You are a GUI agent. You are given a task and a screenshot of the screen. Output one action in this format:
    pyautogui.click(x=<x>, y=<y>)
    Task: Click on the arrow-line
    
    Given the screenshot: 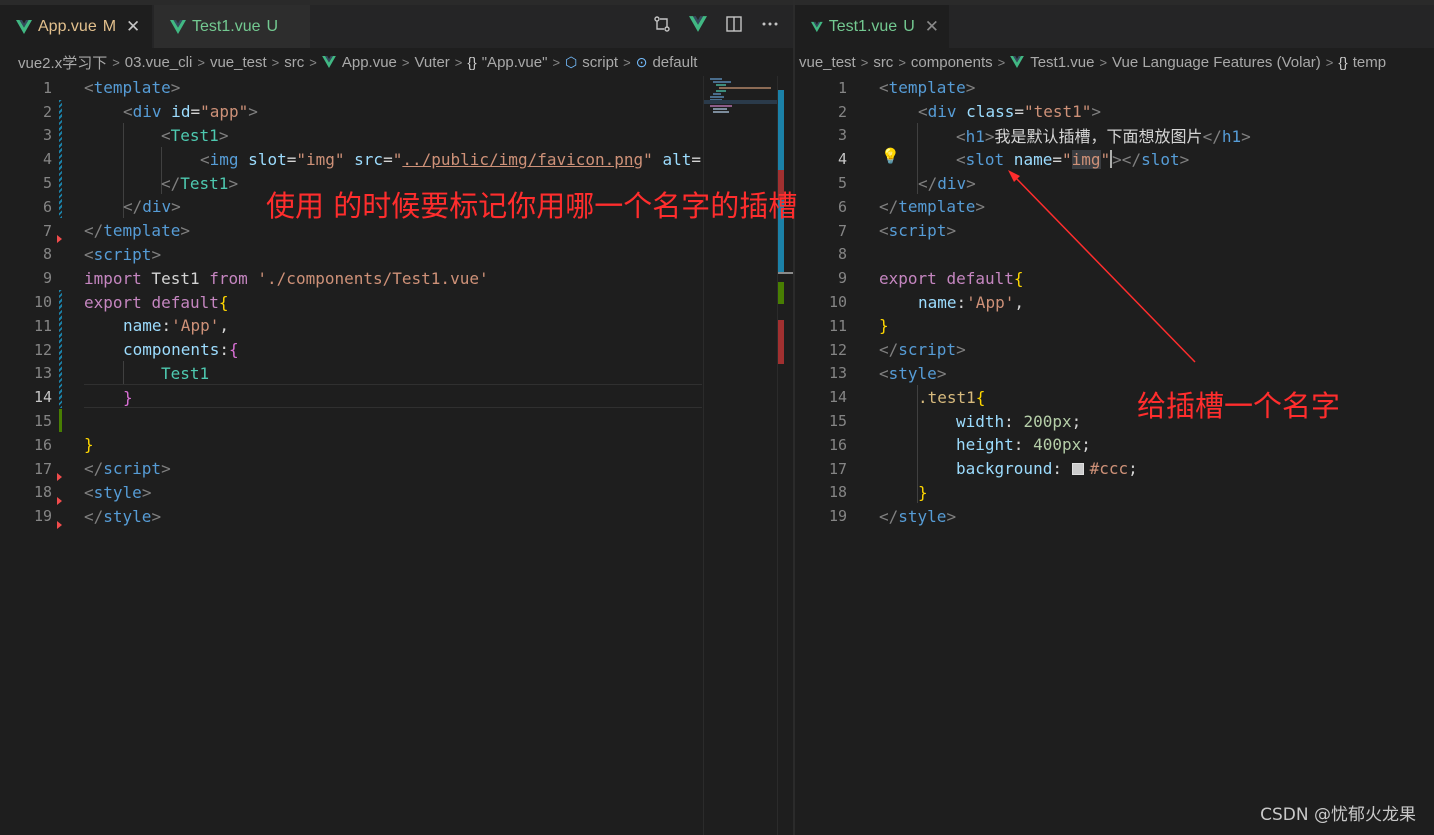 What is the action you would take?
    pyautogui.click(x=1104, y=269)
    